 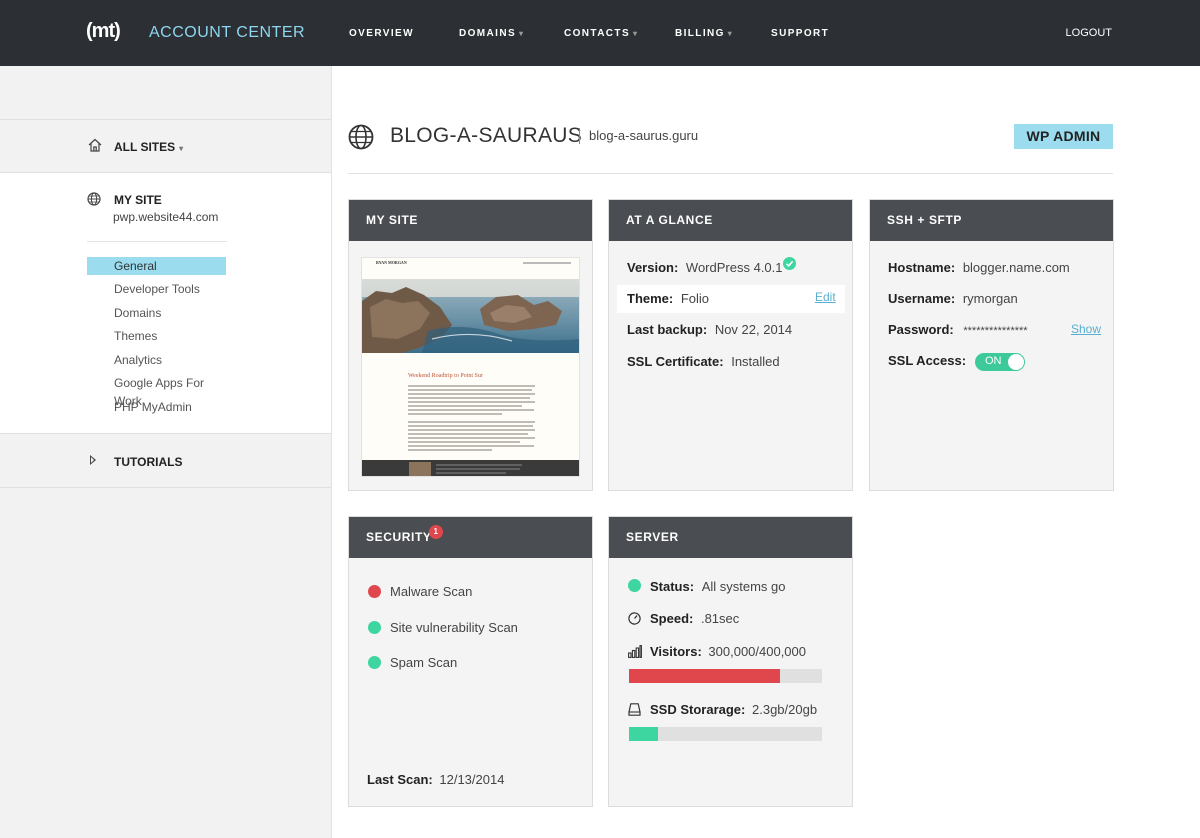 What do you see at coordinates (634, 709) in the screenshot?
I see `hard-drive-icon` at bounding box center [634, 709].